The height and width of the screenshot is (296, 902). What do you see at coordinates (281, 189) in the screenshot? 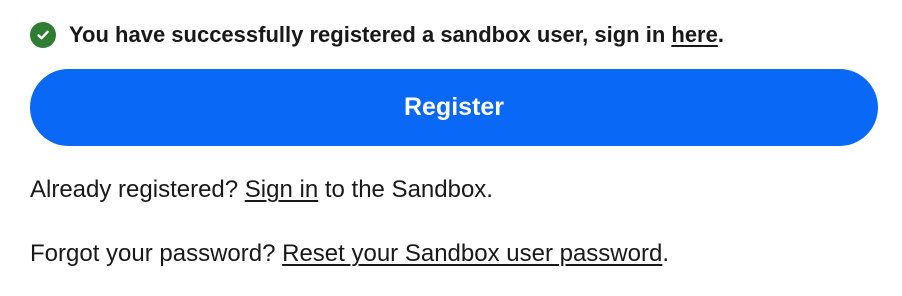
I see `sign-in-link: Sign in` at bounding box center [281, 189].